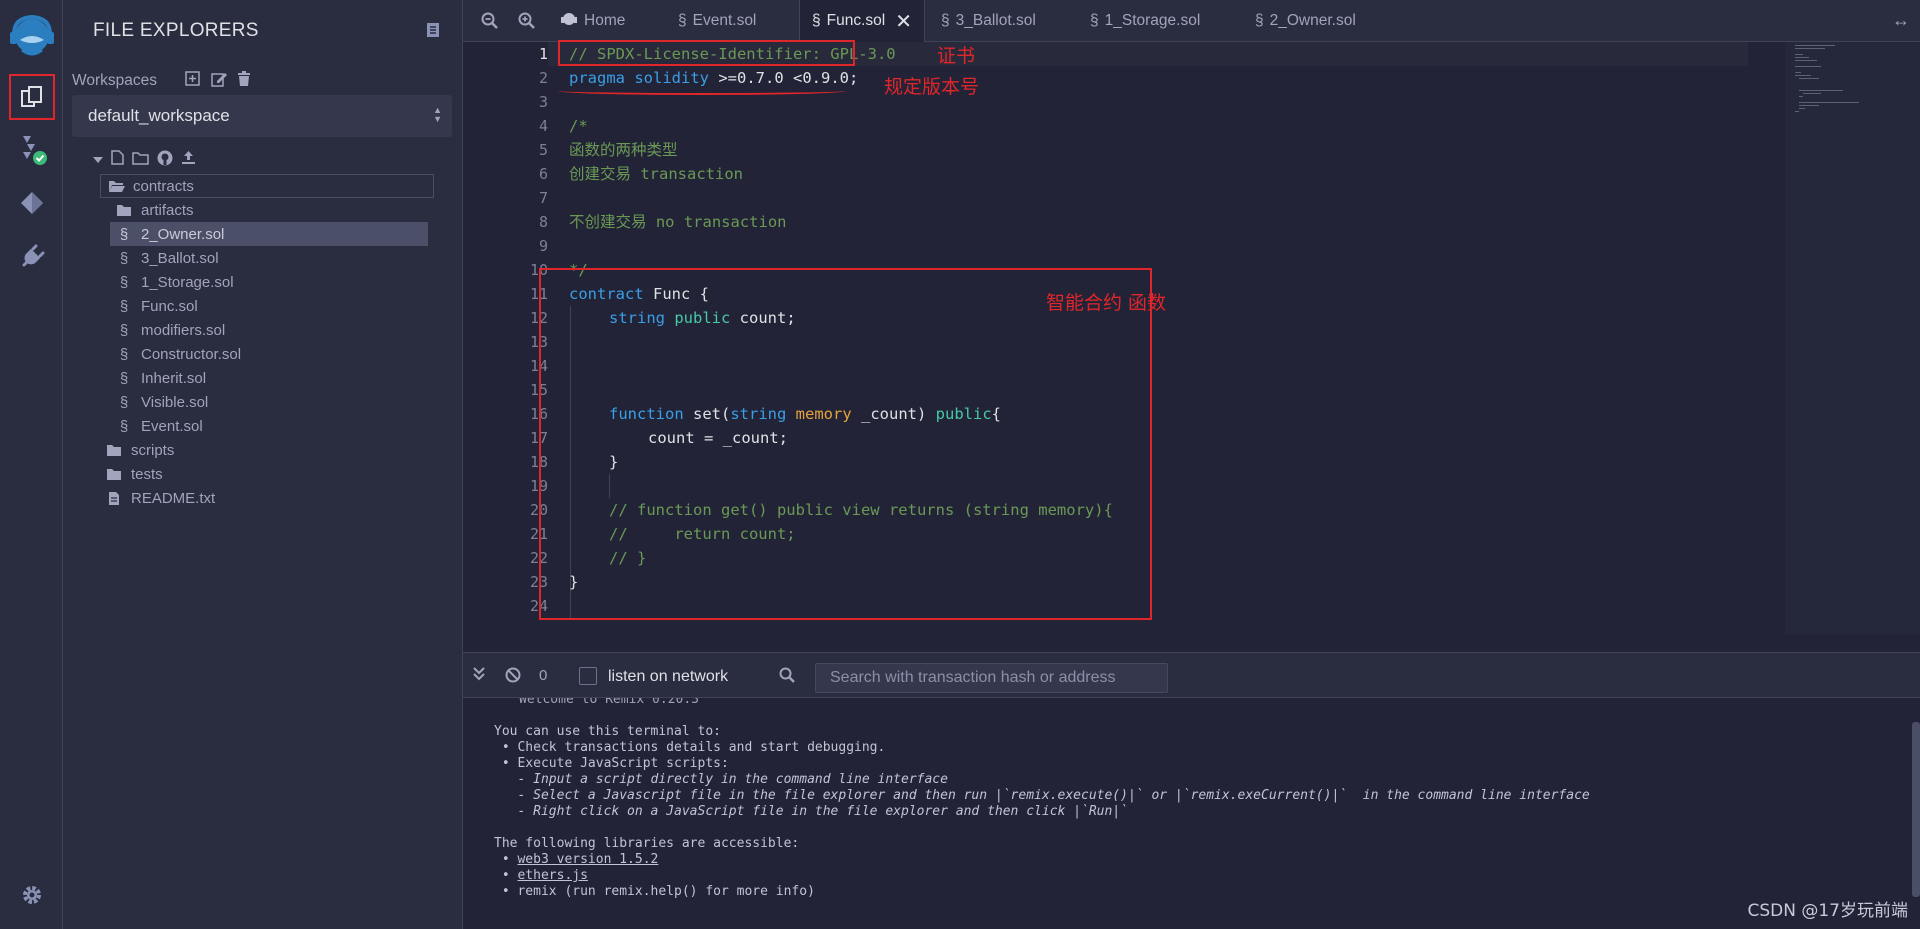 The image size is (1920, 929). Describe the element at coordinates (569, 21) in the screenshot. I see `home-icon` at that location.